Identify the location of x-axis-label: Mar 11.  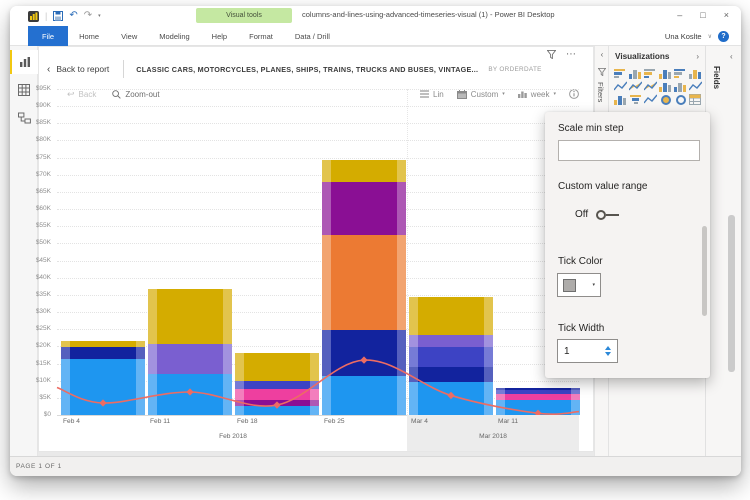
(508, 421).